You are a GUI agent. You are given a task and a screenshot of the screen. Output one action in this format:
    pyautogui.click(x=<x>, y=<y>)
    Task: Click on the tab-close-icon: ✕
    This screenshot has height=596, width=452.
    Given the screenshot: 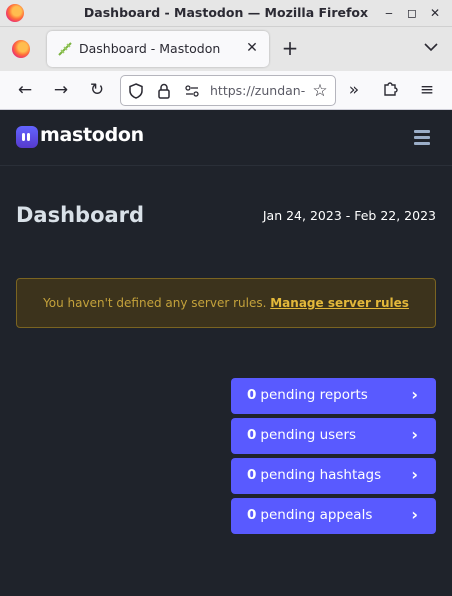 What is the action you would take?
    pyautogui.click(x=252, y=48)
    